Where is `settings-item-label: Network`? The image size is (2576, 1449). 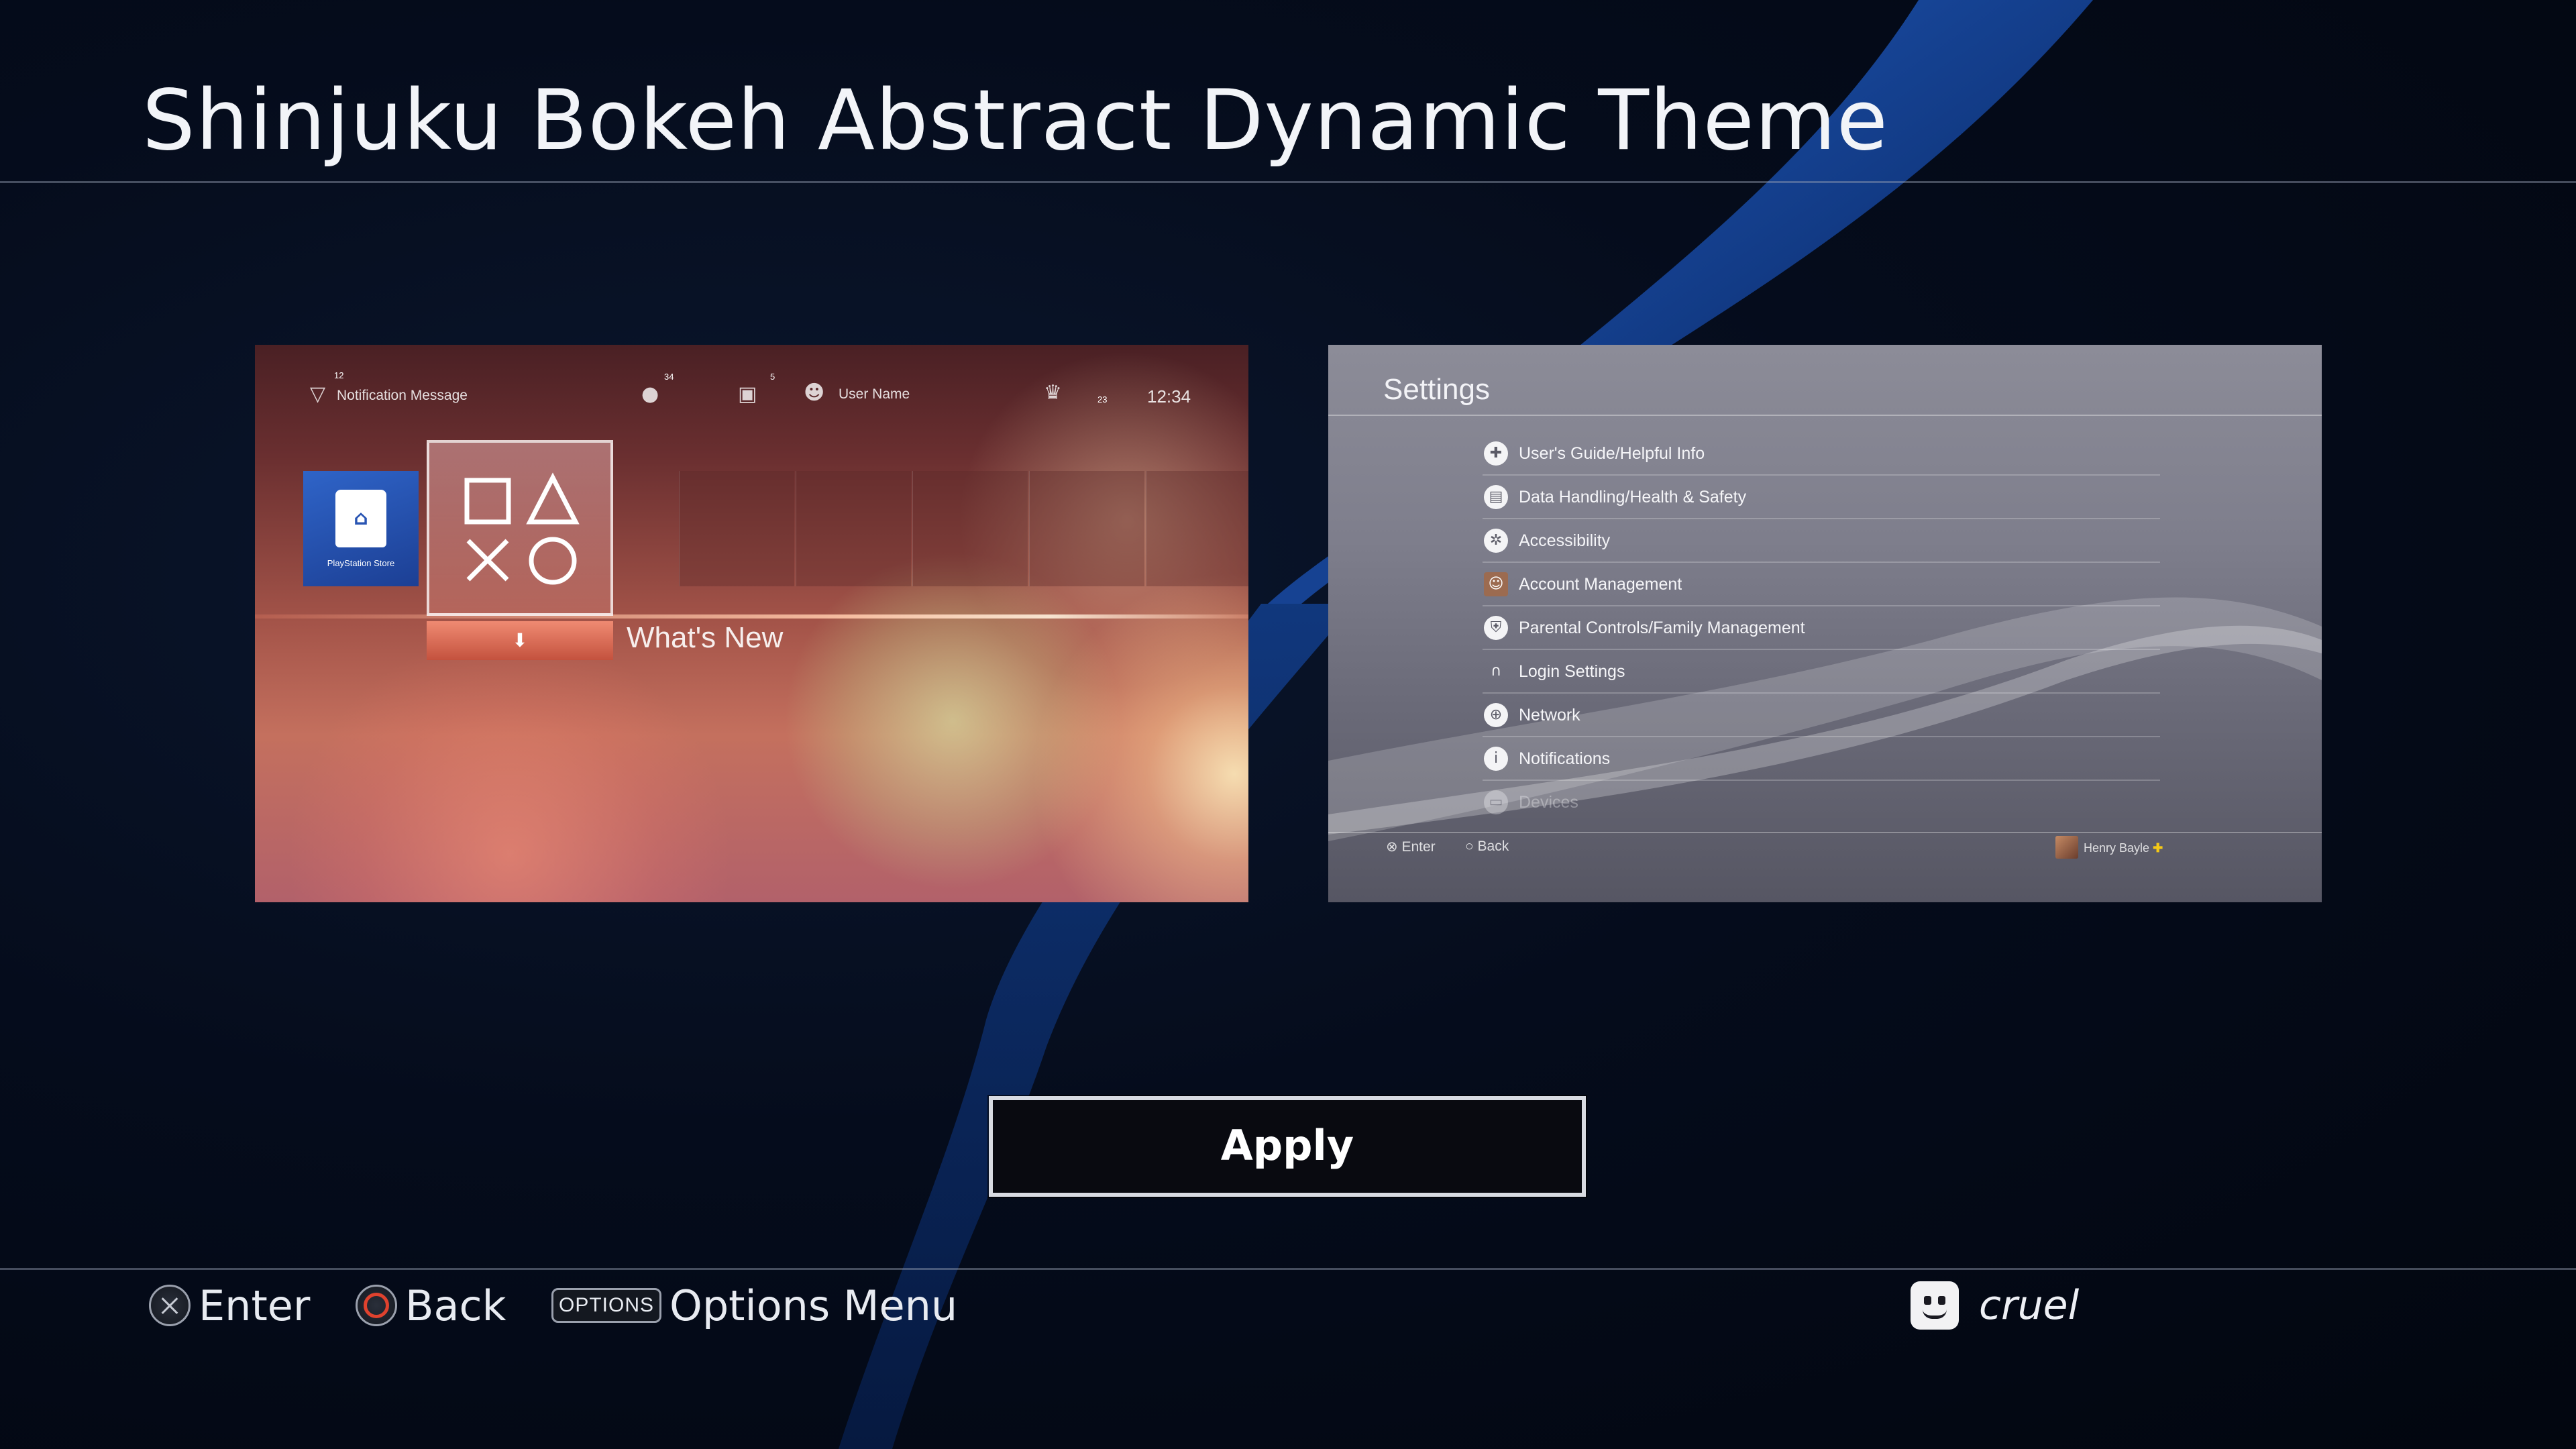
settings-item-label: Network is located at coordinates (1549, 715).